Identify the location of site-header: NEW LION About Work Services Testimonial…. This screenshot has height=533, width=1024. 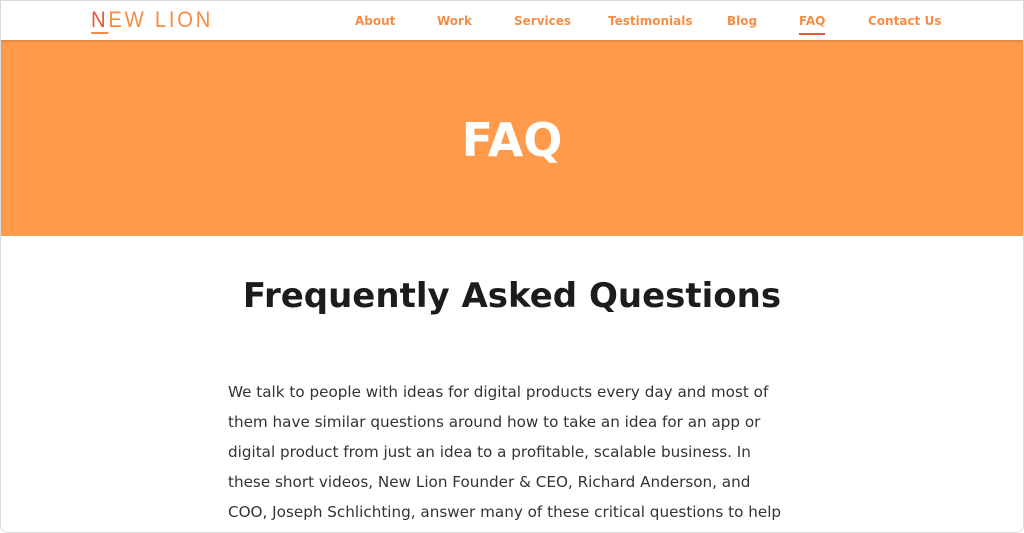
(512, 20).